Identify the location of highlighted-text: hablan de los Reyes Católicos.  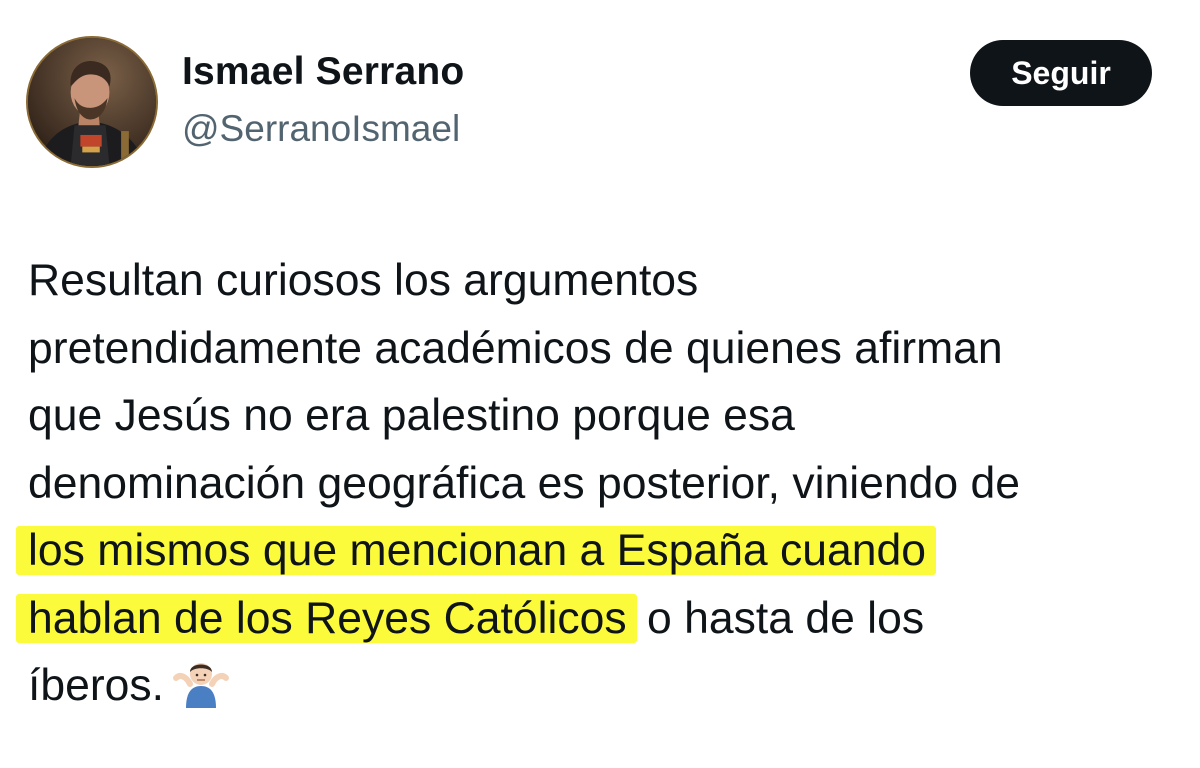
(326, 618).